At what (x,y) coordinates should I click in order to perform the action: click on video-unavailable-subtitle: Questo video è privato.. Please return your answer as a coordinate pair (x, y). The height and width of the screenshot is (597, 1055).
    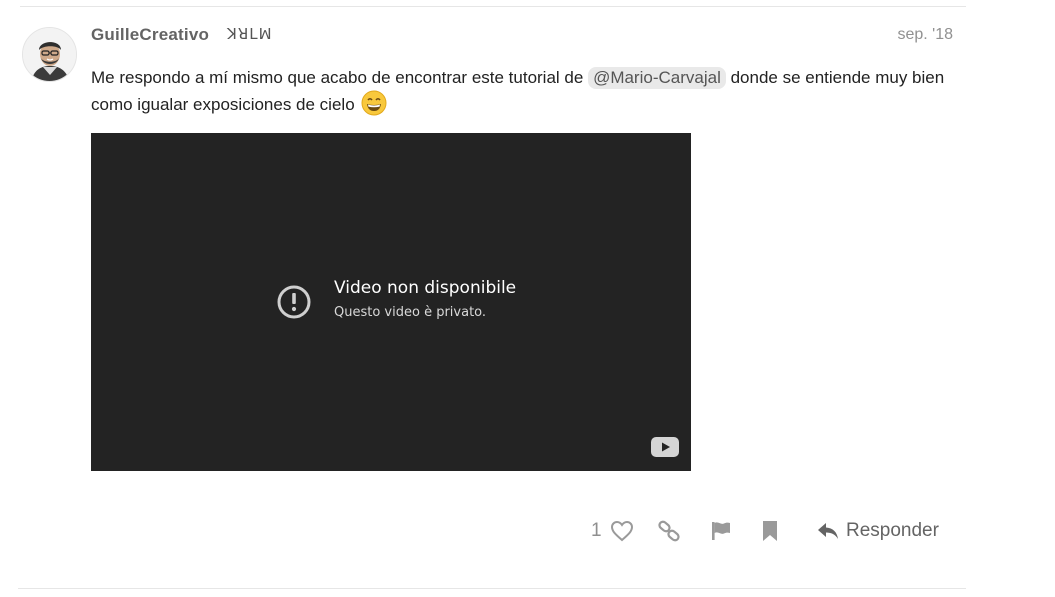
    Looking at the image, I should click on (410, 312).